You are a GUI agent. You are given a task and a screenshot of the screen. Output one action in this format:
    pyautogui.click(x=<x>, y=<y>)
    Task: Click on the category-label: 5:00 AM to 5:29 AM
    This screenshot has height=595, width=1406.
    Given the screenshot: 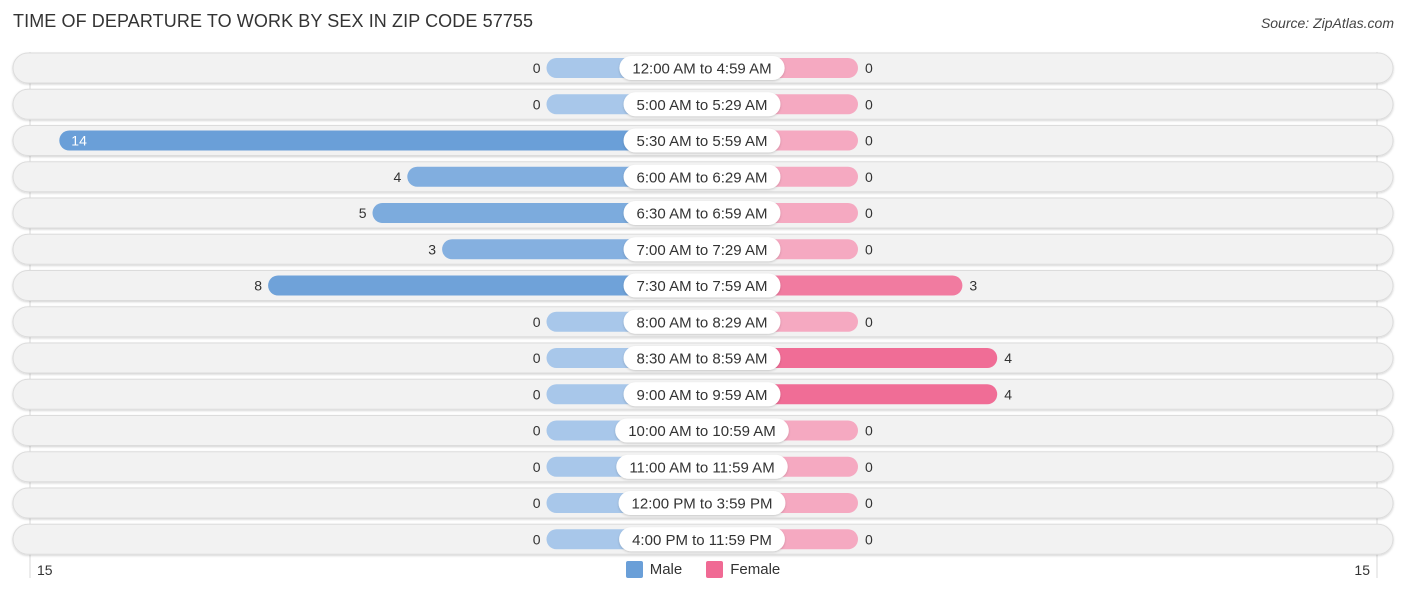 What is the action you would take?
    pyautogui.click(x=702, y=105)
    